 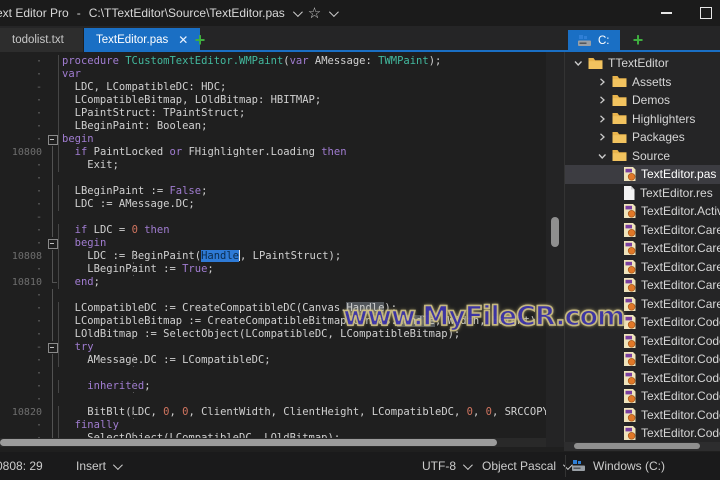 What do you see at coordinates (642, 211) in the screenshot?
I see `tree-item-texteditor-activ: TextEditor.Activ` at bounding box center [642, 211].